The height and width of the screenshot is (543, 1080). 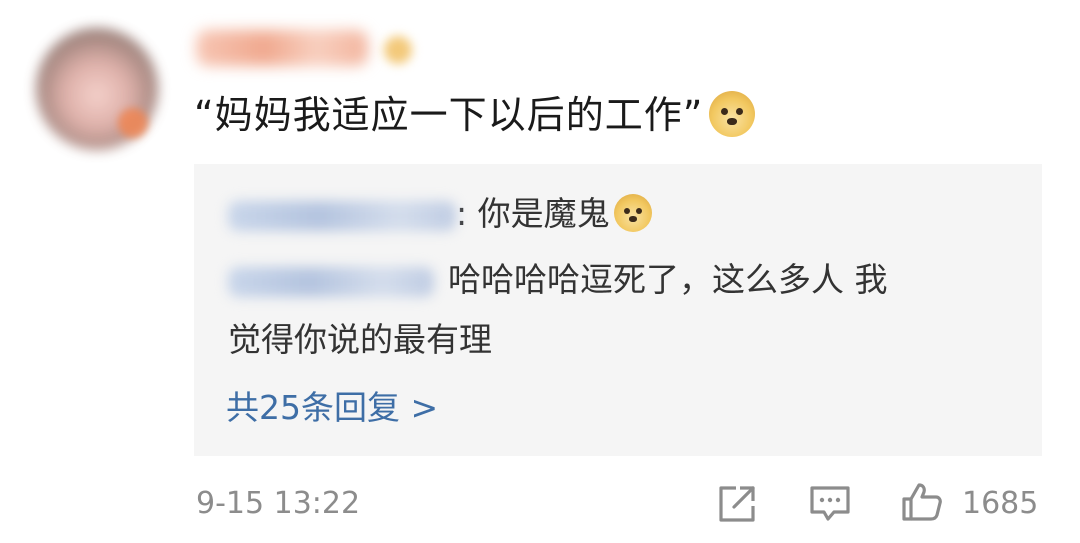 I want to click on reply-item: 哈哈哈哈逗死了，这么多人 我, so click(x=558, y=280).